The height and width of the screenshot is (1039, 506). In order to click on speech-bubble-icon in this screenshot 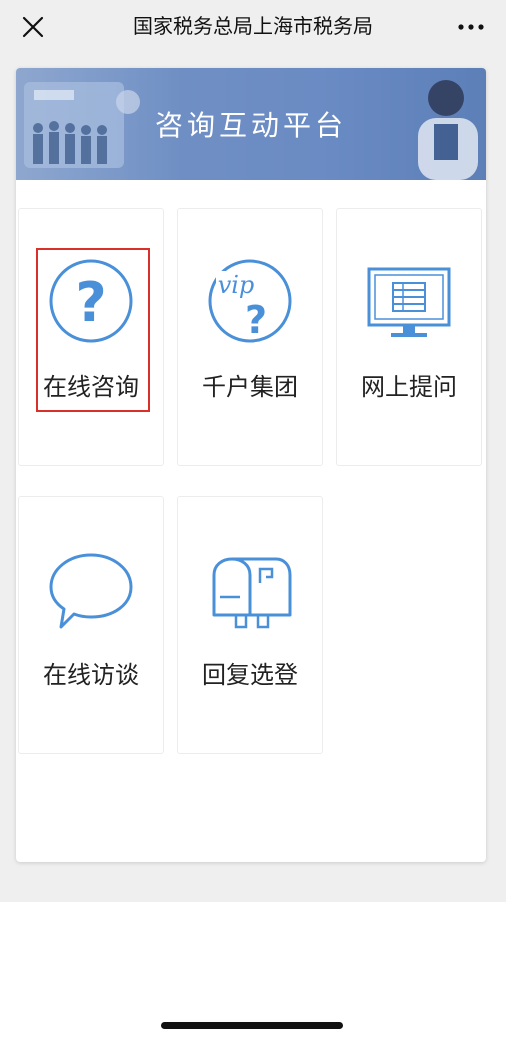, I will do `click(91, 591)`.